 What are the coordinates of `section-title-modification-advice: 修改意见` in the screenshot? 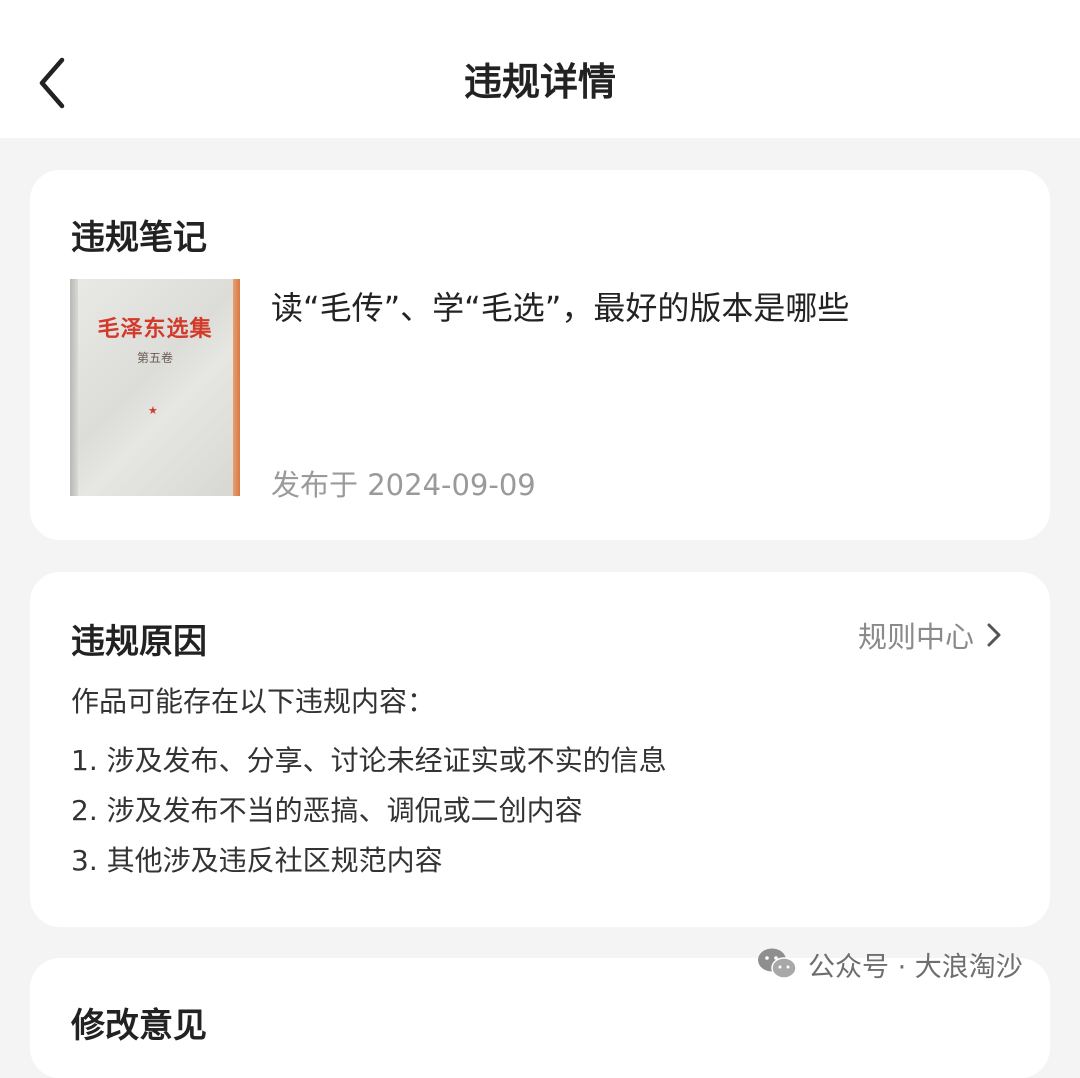 It's located at (139, 1026).